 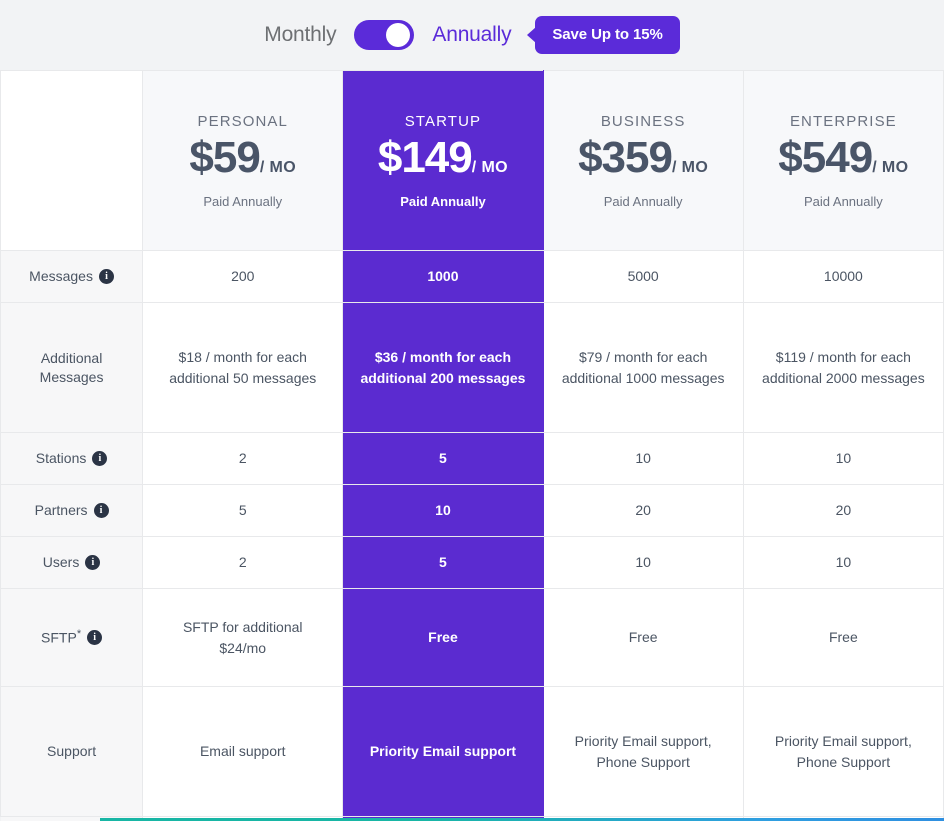 I want to click on row-label-text: Support, so click(x=72, y=751).